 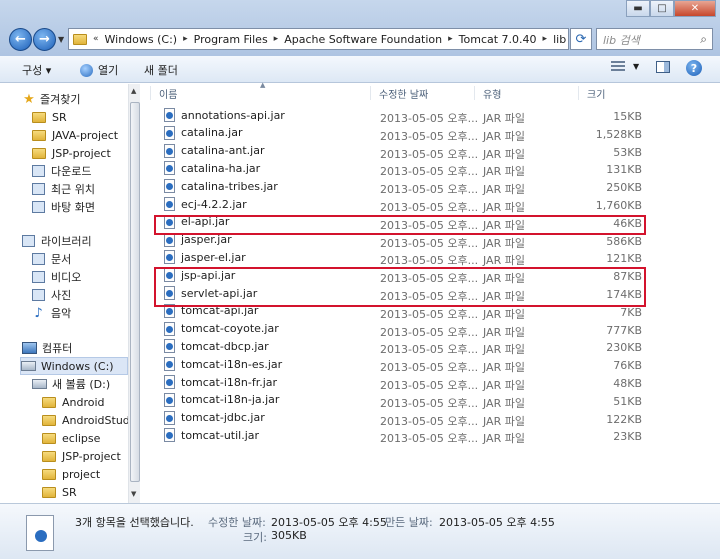 I want to click on column-date: 수정한 날짜, so click(x=422, y=93).